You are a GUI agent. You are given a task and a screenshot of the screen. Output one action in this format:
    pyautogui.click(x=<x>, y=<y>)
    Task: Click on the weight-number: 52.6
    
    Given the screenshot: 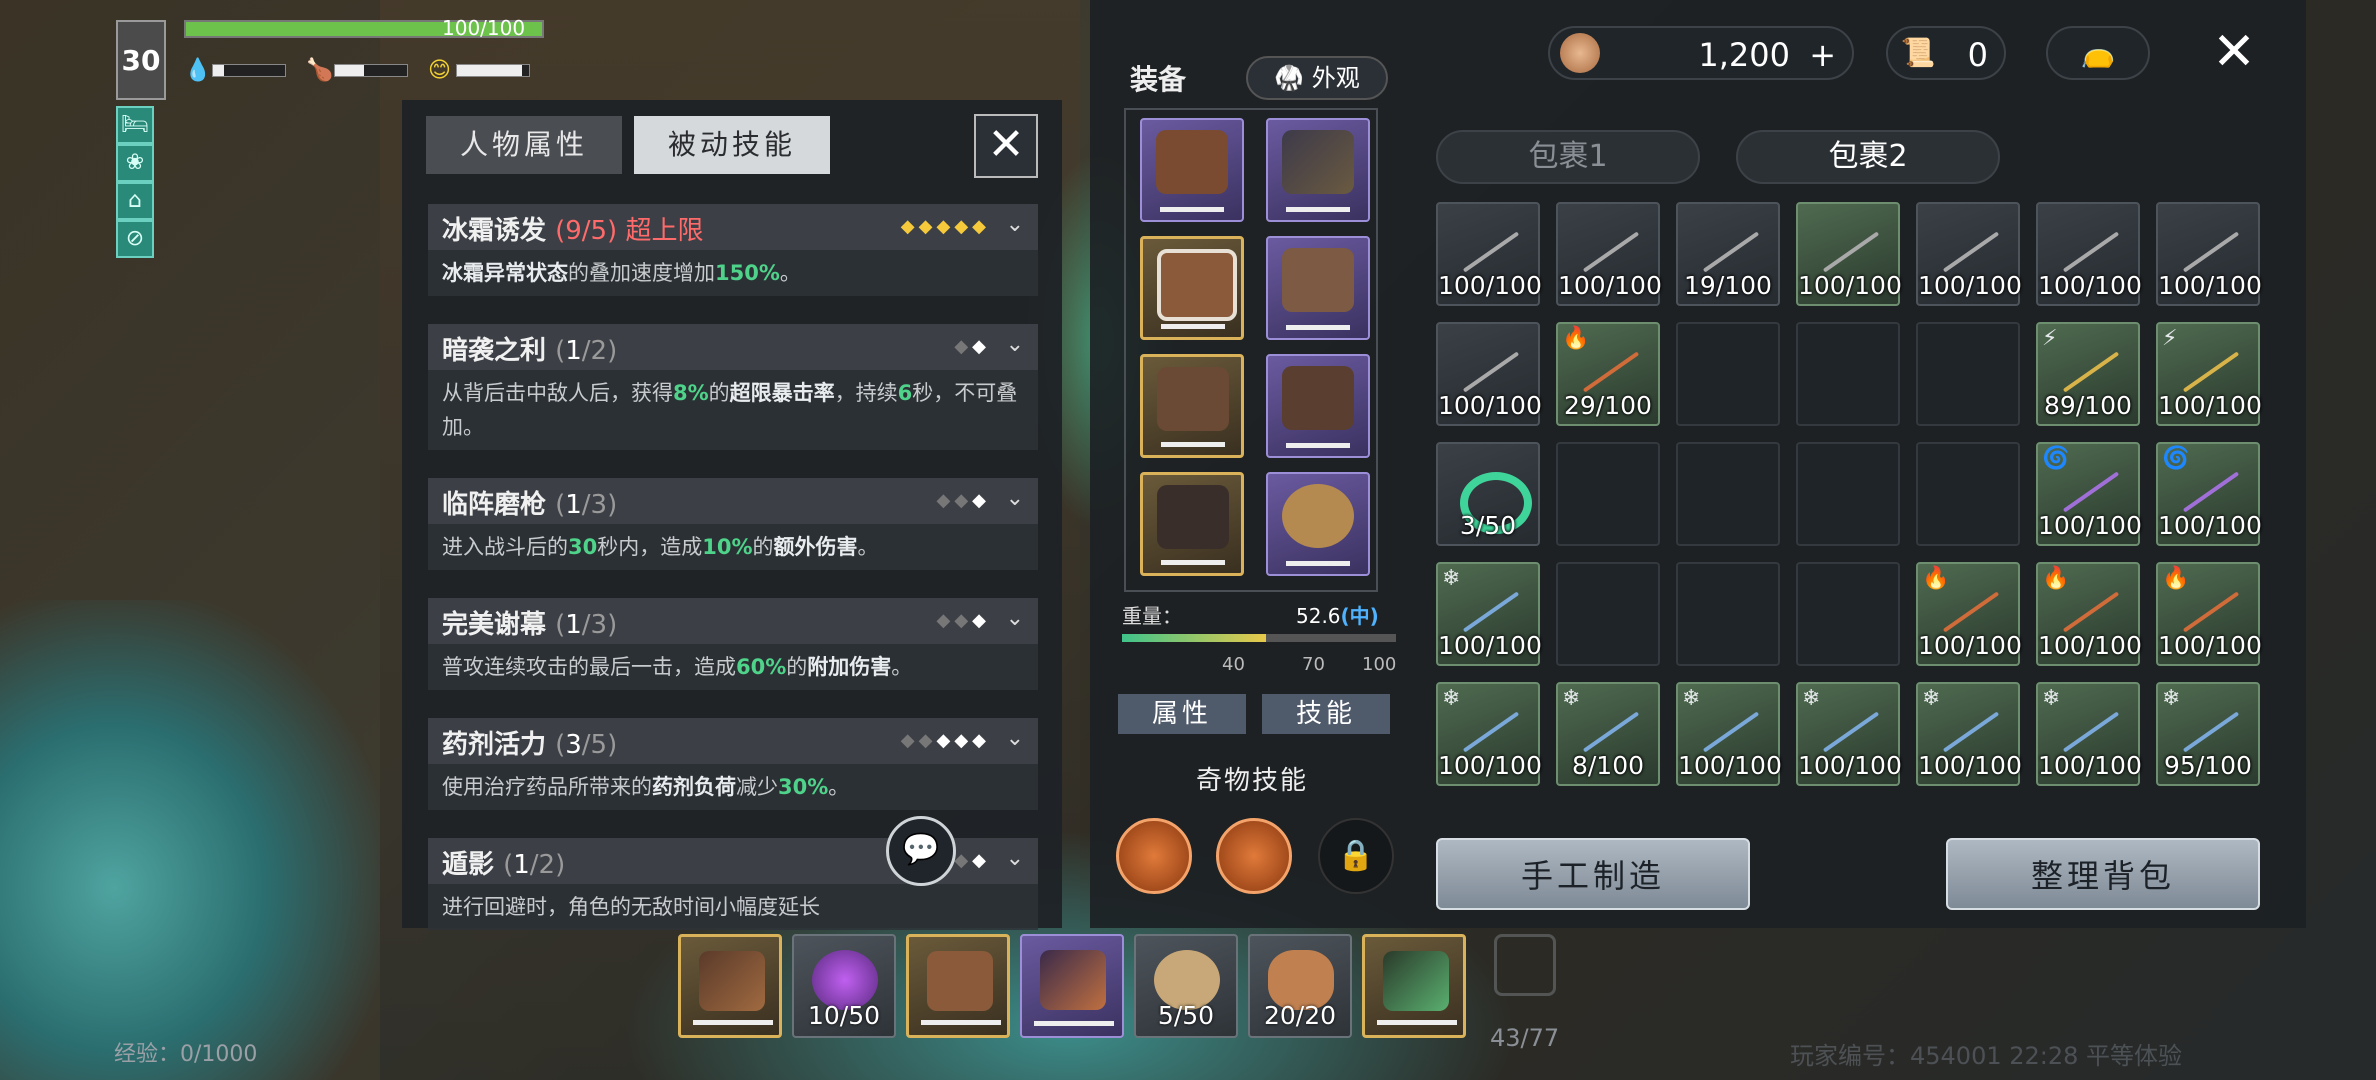 What is the action you would take?
    pyautogui.click(x=1318, y=616)
    